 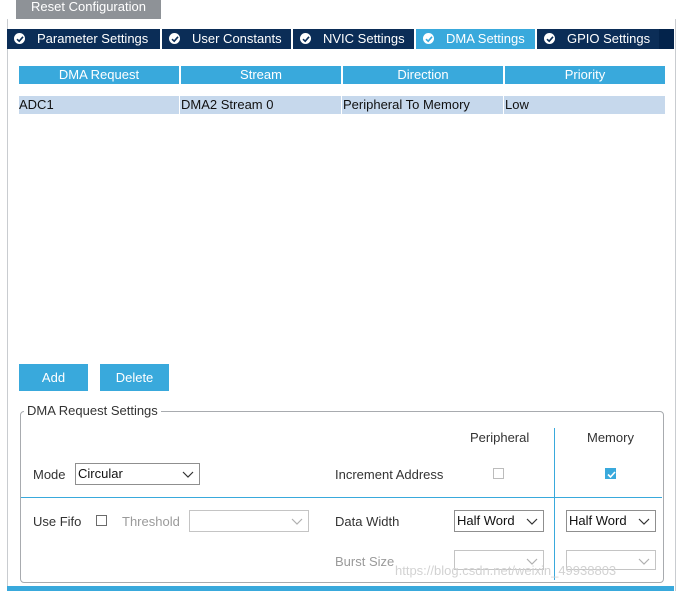 I want to click on reset-configuration-button: Reset Configuration, so click(x=88, y=9).